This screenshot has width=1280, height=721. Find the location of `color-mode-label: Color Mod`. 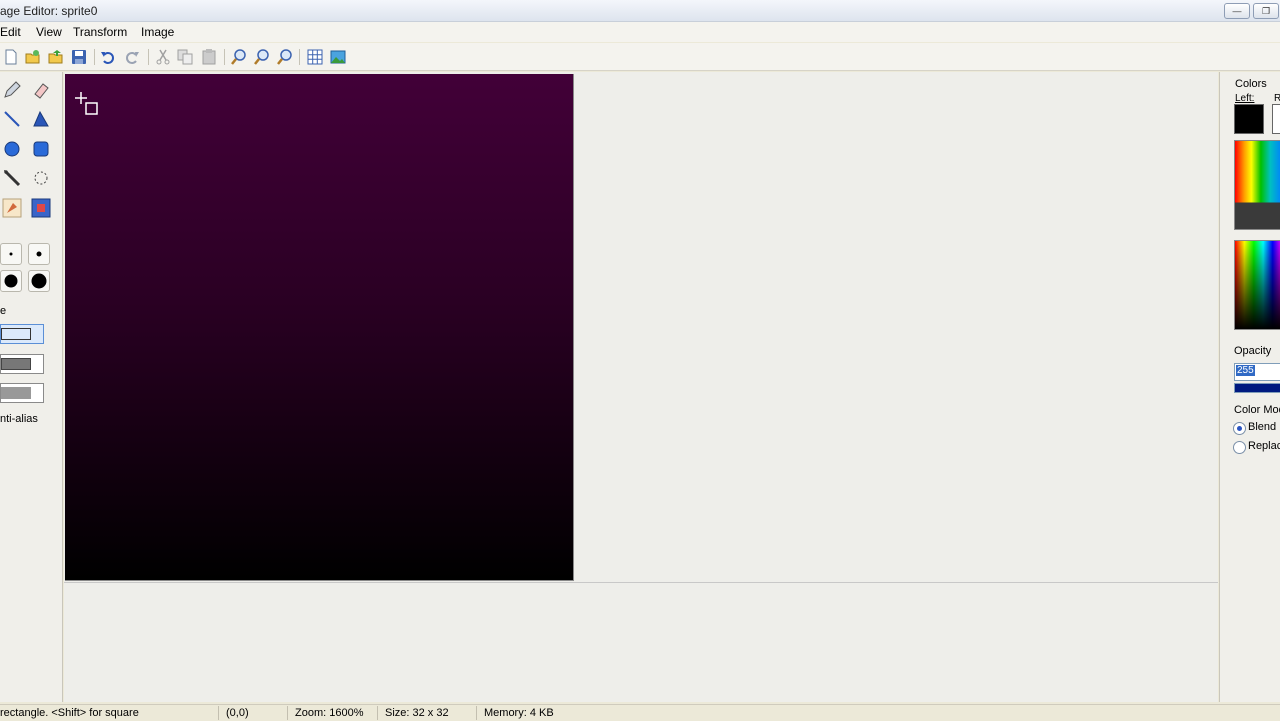

color-mode-label: Color Mod is located at coordinates (1257, 410).